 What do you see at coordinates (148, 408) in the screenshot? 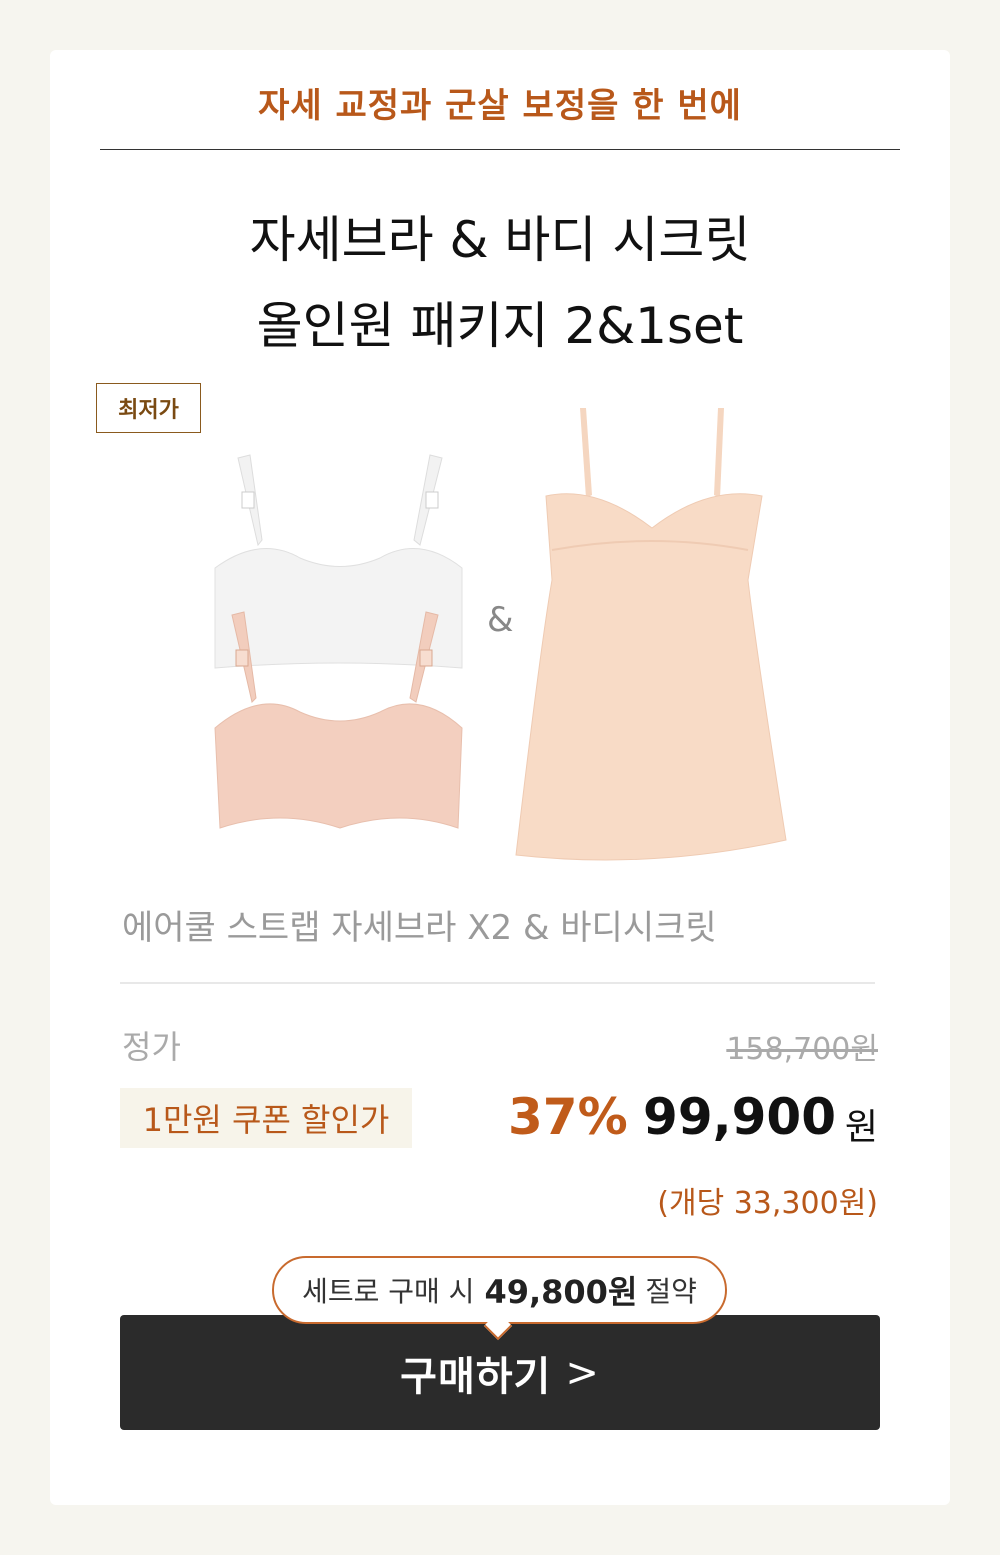
I see `lowest-price-badge: 최저가` at bounding box center [148, 408].